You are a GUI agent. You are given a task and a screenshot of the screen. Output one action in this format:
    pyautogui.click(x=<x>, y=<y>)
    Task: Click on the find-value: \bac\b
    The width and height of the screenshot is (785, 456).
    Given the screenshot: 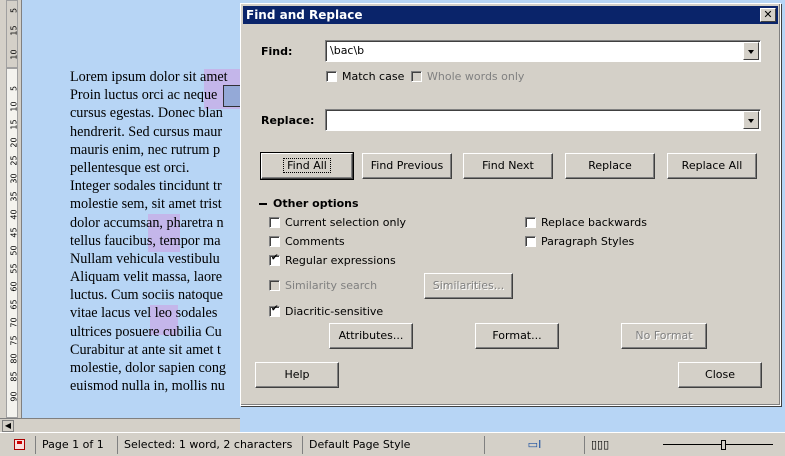 What is the action you would take?
    pyautogui.click(x=347, y=50)
    